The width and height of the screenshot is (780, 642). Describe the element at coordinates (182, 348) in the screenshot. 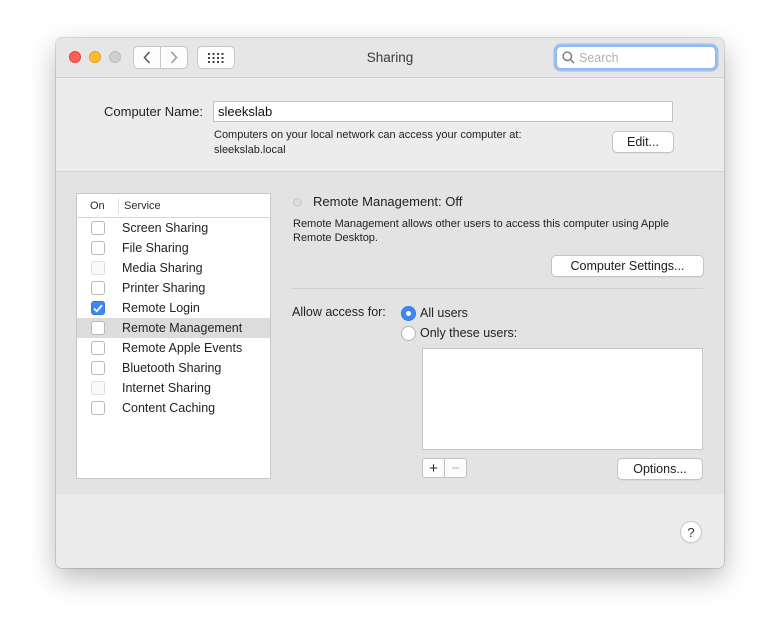

I see `service-label: Remote Apple Events` at that location.